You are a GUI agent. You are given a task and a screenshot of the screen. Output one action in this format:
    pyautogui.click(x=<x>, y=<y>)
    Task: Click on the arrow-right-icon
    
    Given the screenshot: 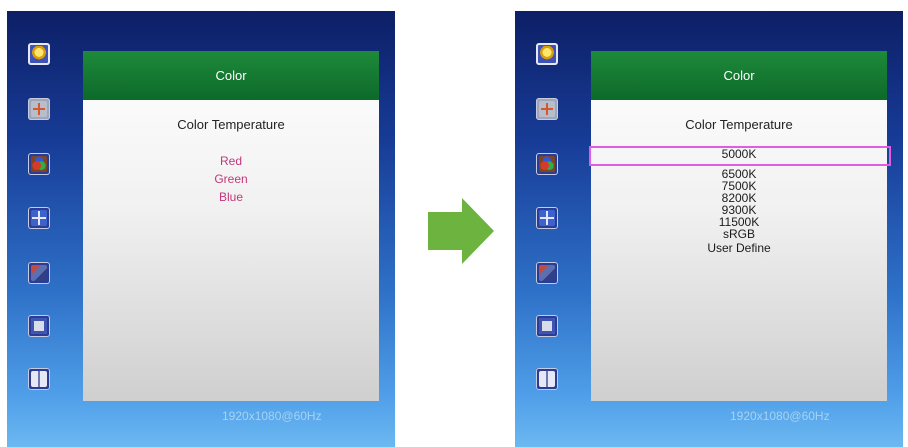 What is the action you would take?
    pyautogui.click(x=461, y=231)
    